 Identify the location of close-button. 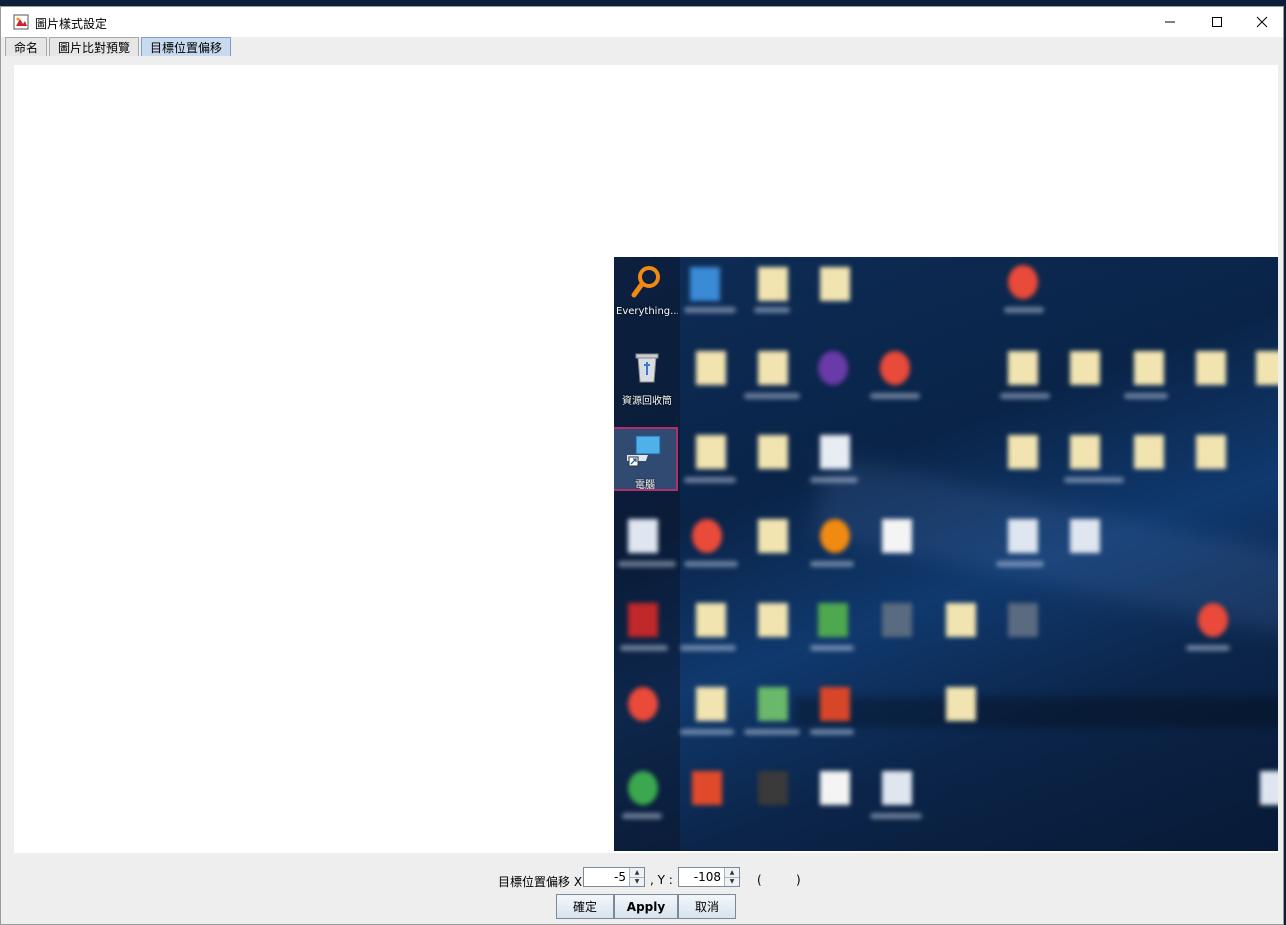
(1262, 22).